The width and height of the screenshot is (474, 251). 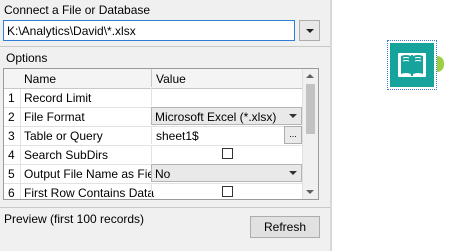 What do you see at coordinates (94, 174) in the screenshot?
I see `option-name: Output File Name as Field` at bounding box center [94, 174].